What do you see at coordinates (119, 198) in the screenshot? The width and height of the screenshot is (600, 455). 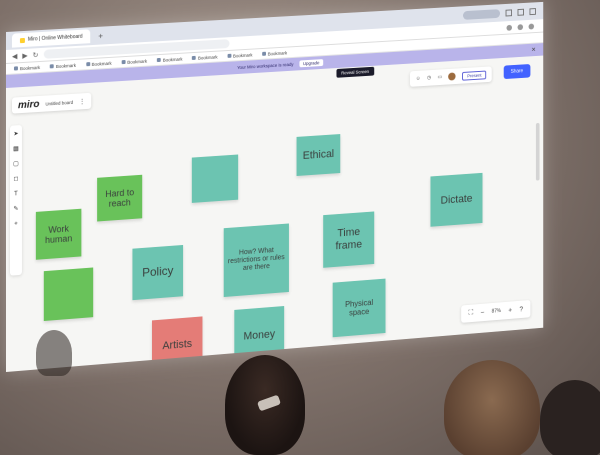 I see `sticky-note: Hard to reach` at bounding box center [119, 198].